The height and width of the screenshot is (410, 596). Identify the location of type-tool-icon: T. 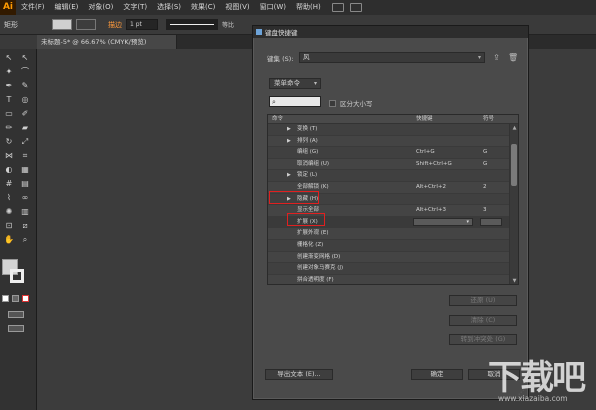
(9, 100).